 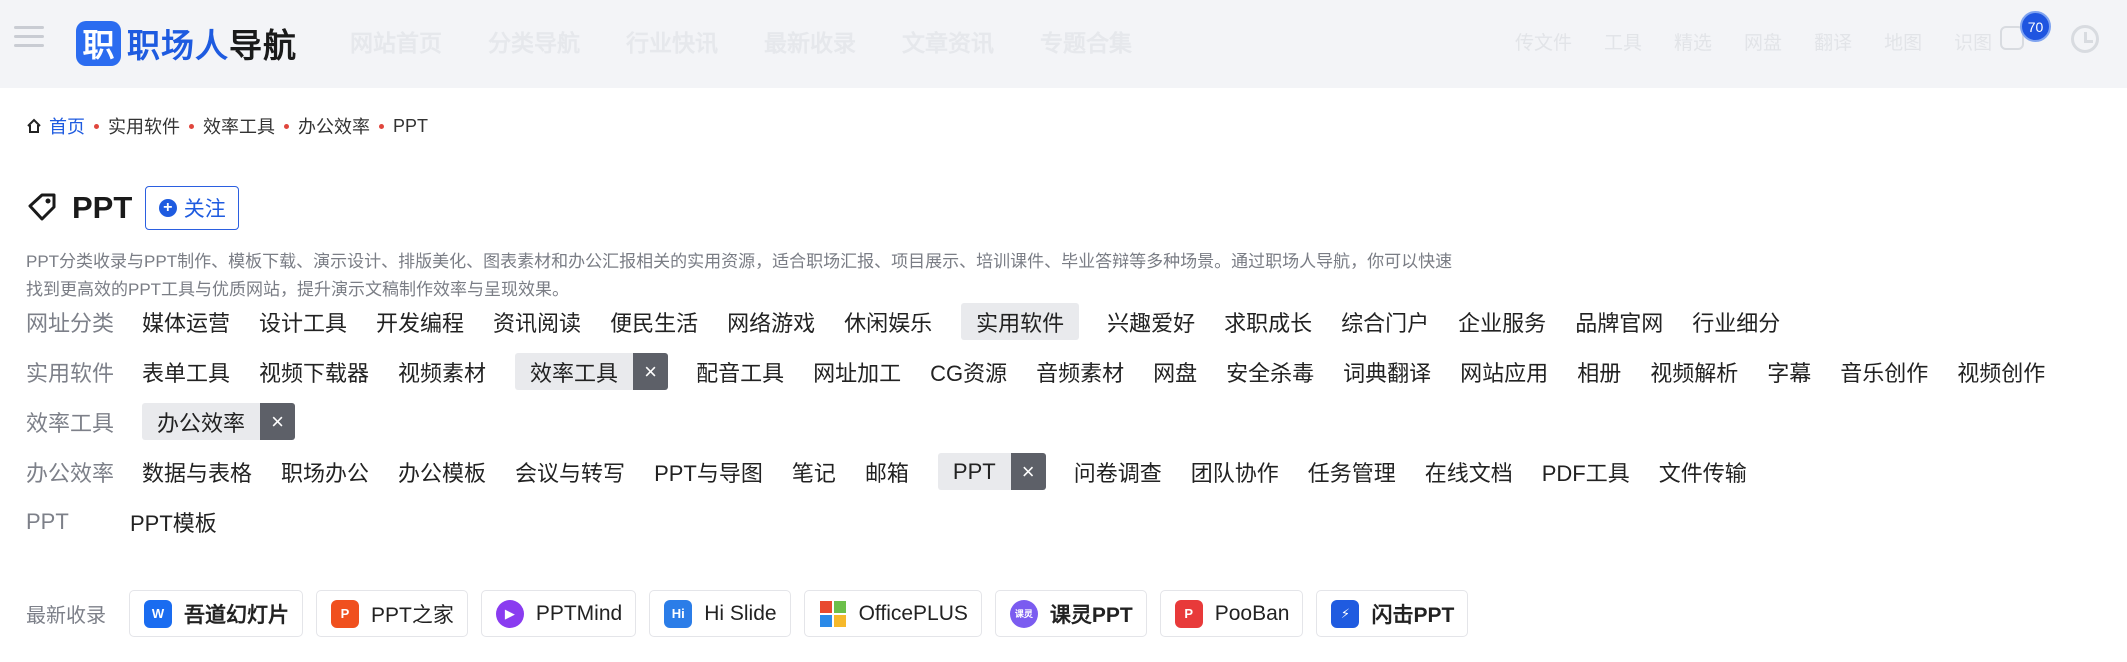 I want to click on filter-item: 网络游戏, so click(x=771, y=322).